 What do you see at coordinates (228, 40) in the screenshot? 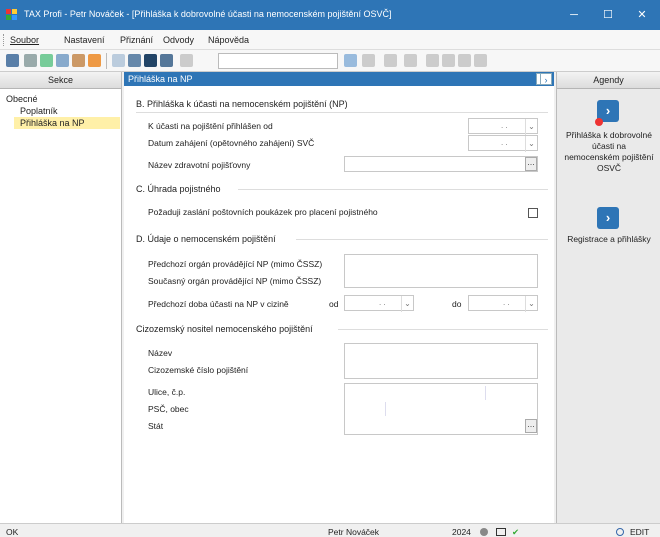
I see `menu-napoveda: Nápověda` at bounding box center [228, 40].